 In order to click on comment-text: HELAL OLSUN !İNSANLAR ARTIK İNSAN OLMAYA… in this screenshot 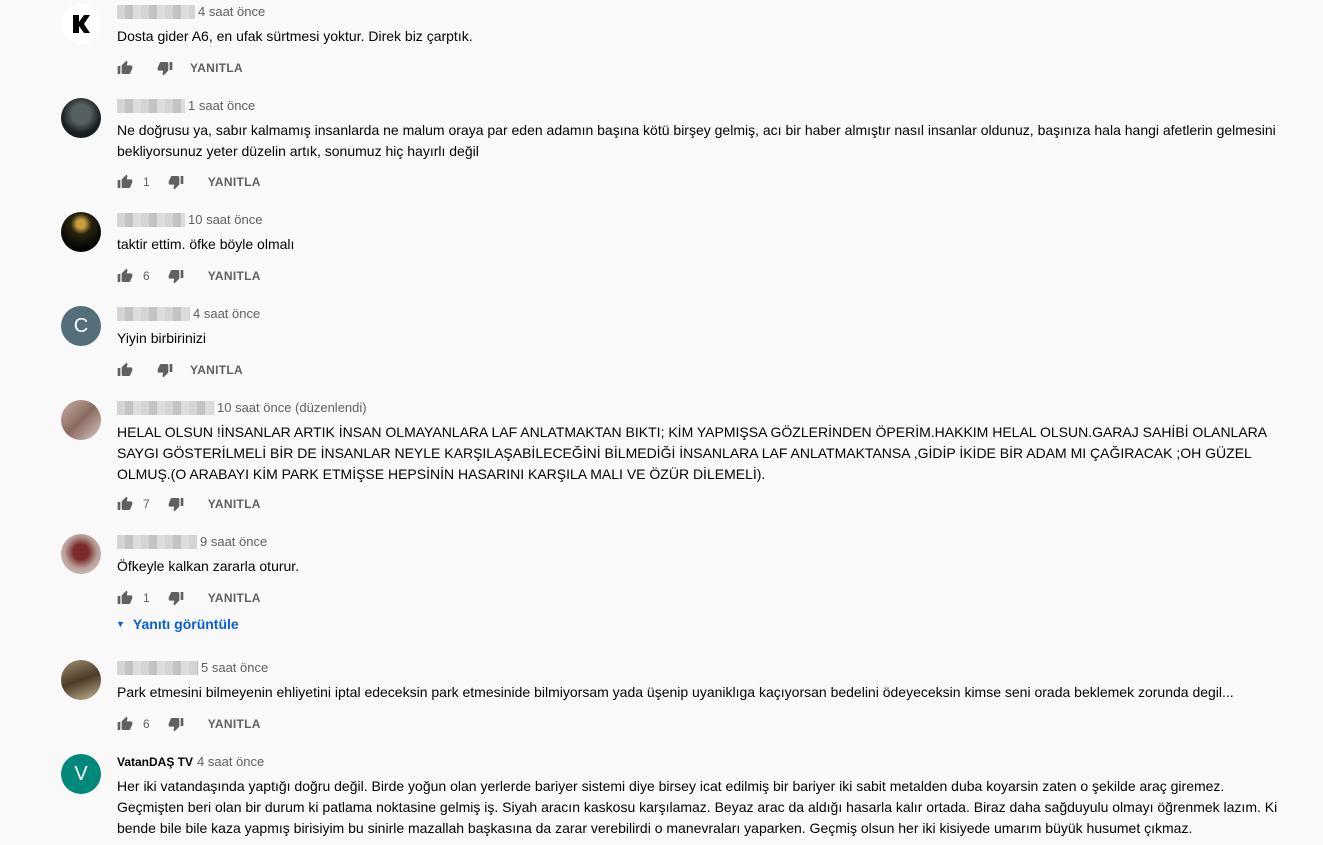, I will do `click(692, 453)`.